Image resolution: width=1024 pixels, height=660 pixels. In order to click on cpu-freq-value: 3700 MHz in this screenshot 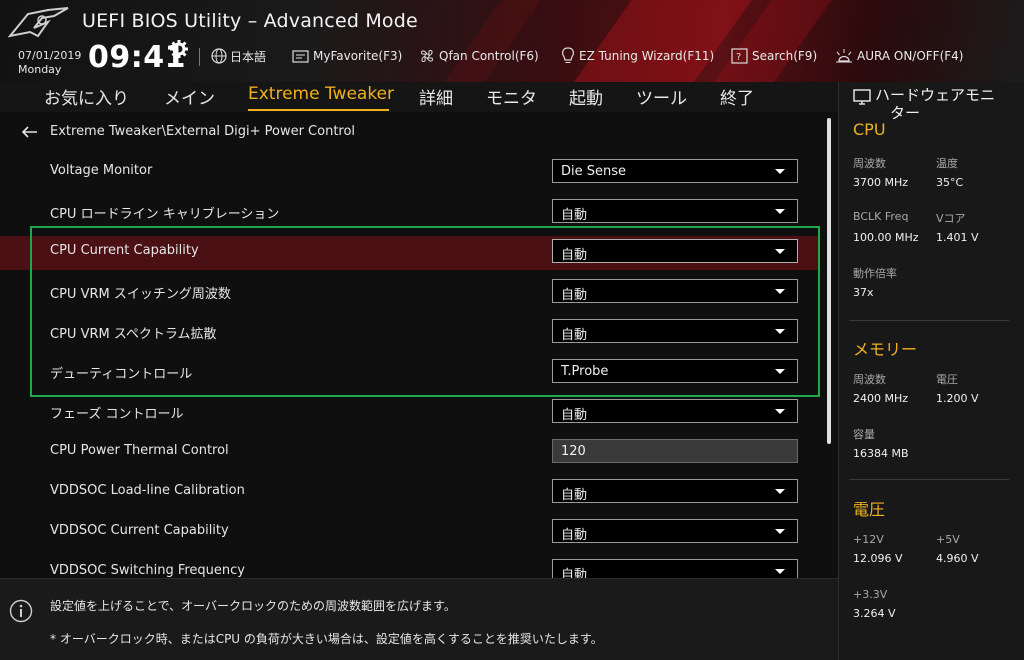, I will do `click(881, 182)`.